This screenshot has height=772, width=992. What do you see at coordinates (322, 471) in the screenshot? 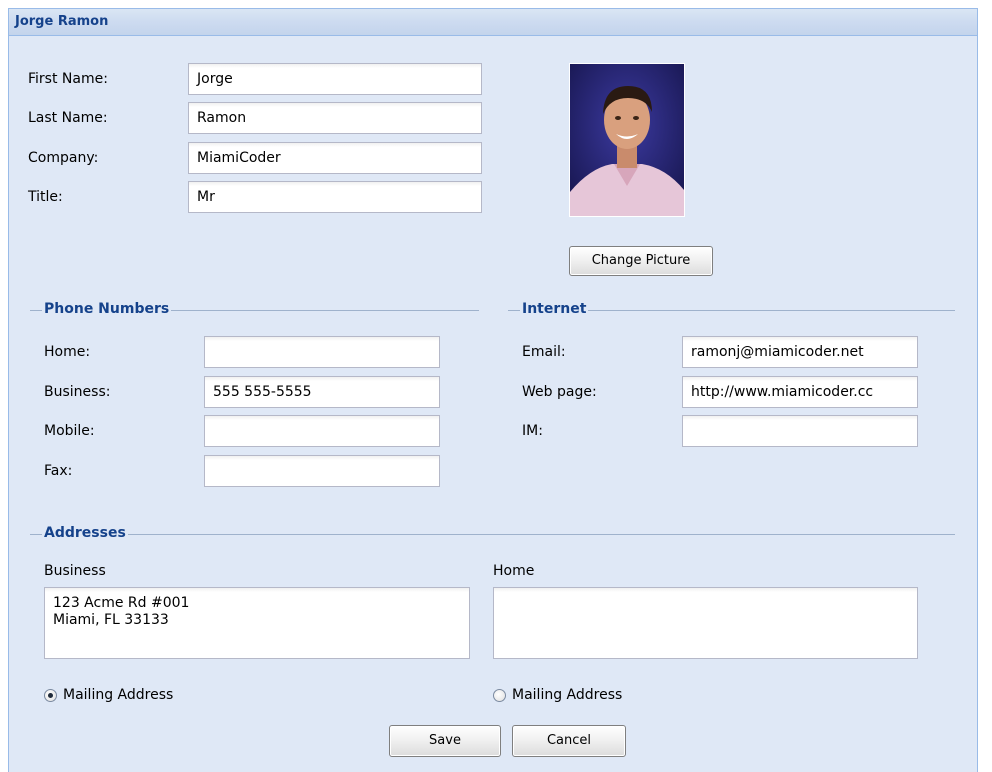
I see `fax-field` at bounding box center [322, 471].